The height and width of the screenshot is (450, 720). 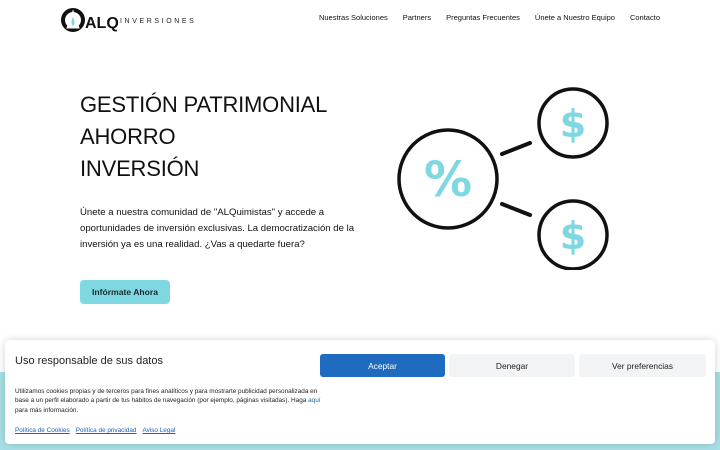 What do you see at coordinates (42, 430) in the screenshot?
I see `cookie-policy-link: Política de Cookies` at bounding box center [42, 430].